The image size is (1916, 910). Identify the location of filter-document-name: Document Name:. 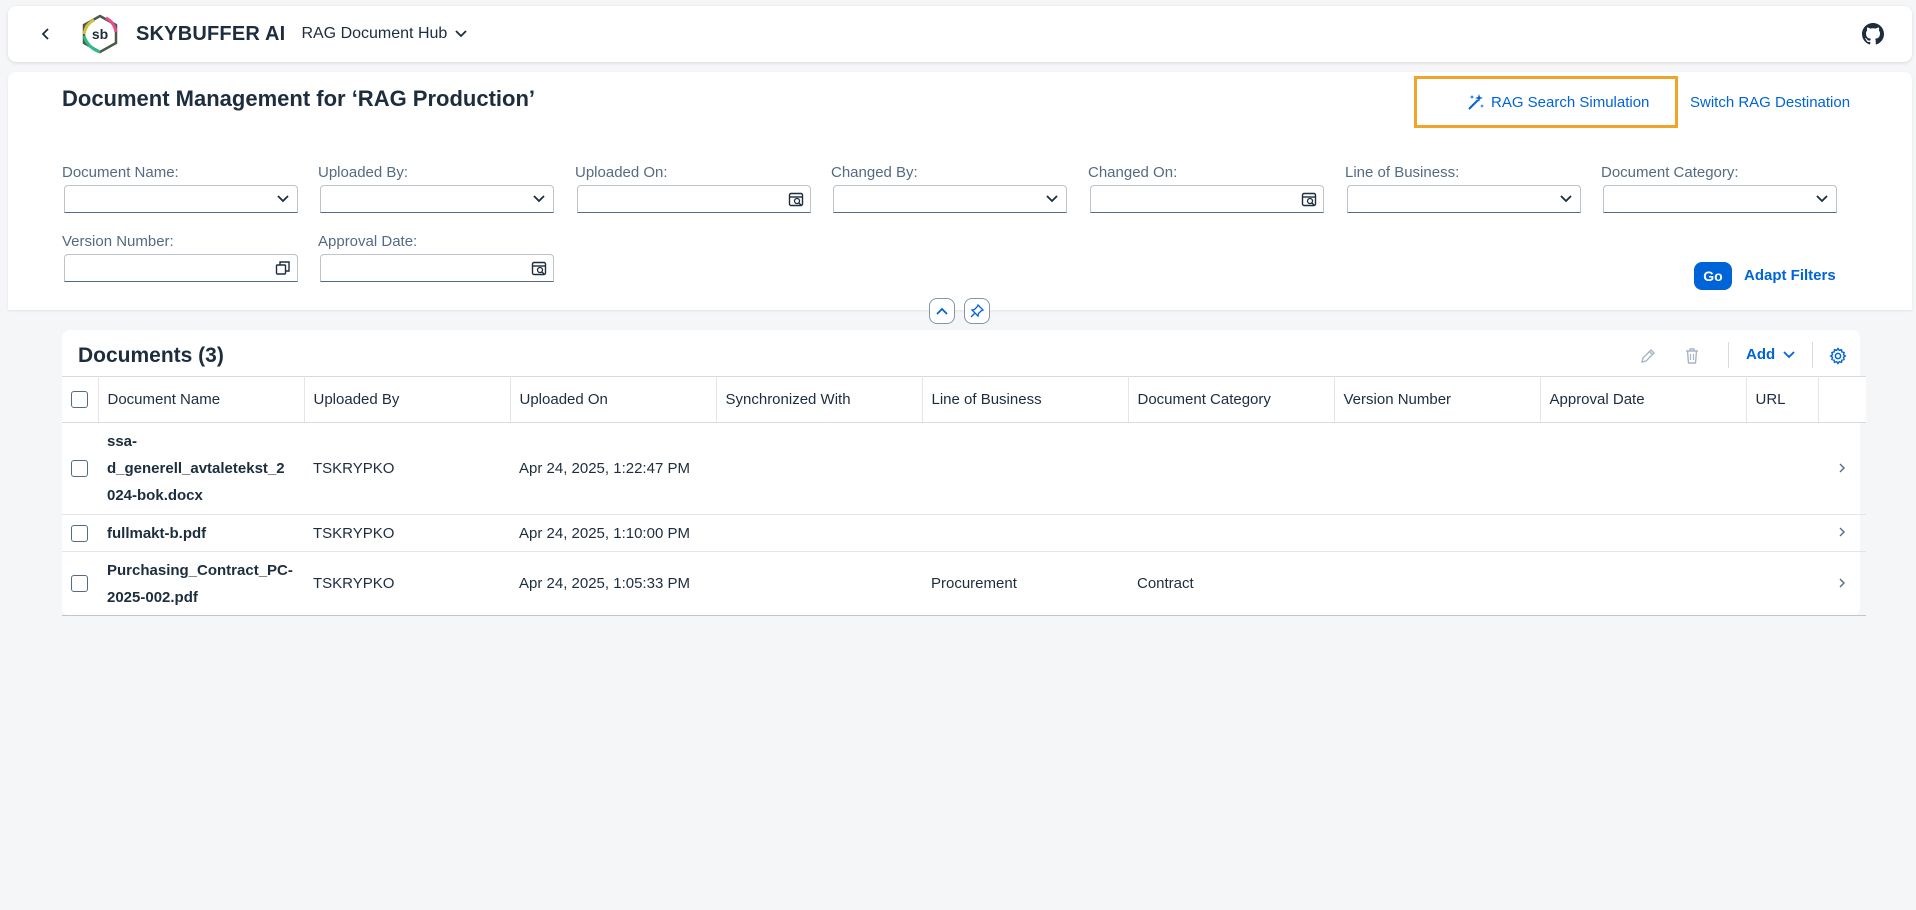
(180, 188).